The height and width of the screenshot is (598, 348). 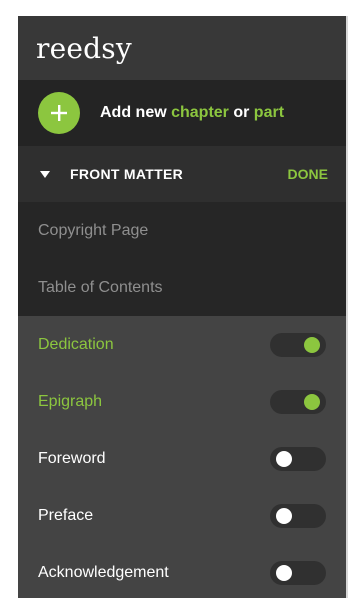 What do you see at coordinates (200, 112) in the screenshot?
I see `add-chapter-link: chapter` at bounding box center [200, 112].